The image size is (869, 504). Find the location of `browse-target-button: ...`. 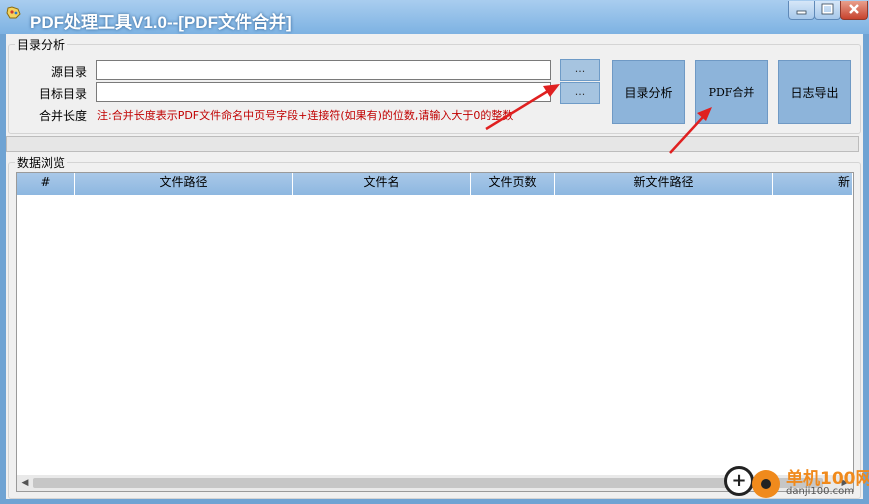

browse-target-button: ... is located at coordinates (580, 93).